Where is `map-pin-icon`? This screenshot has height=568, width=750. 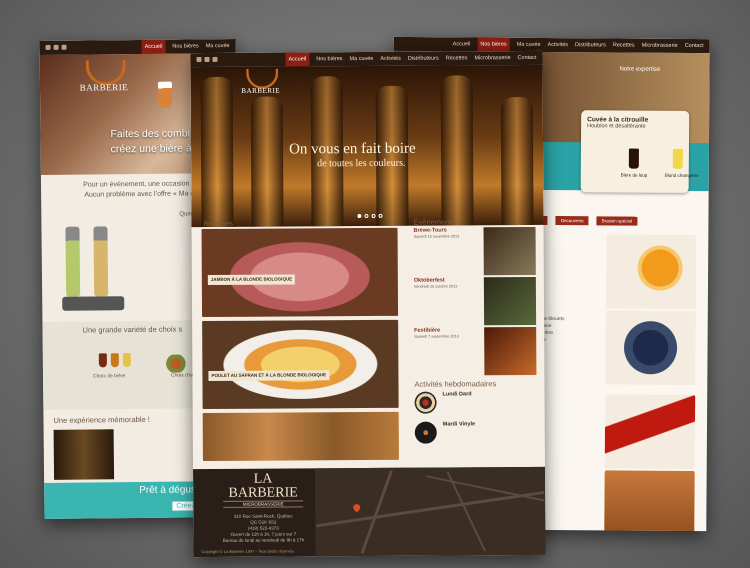
map-pin-icon is located at coordinates (356, 507).